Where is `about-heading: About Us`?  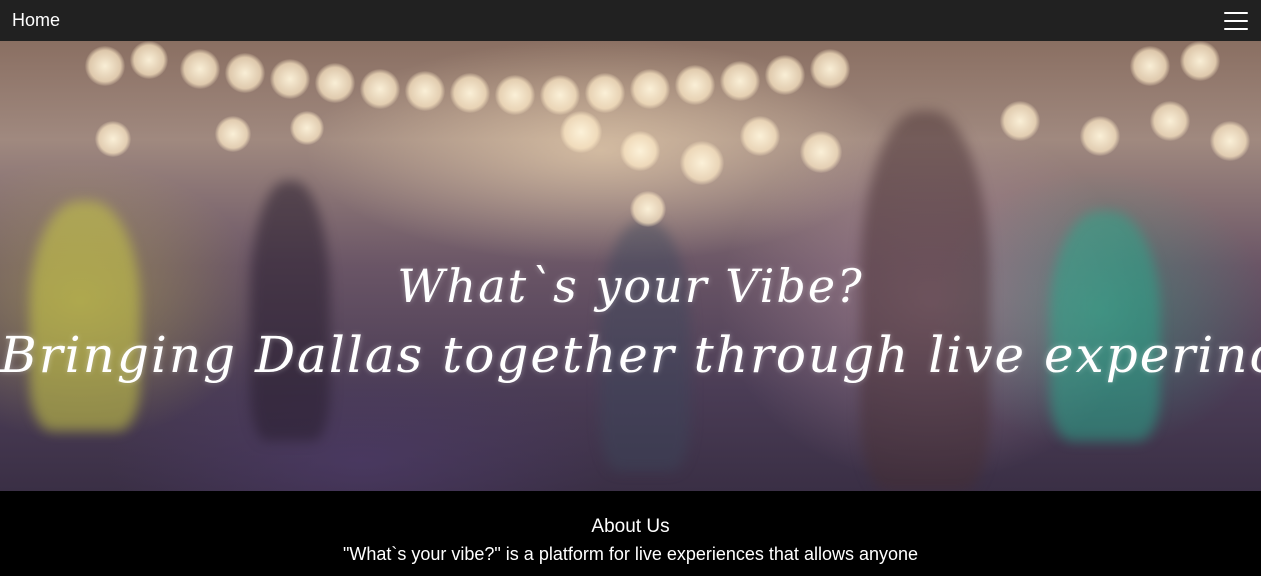 about-heading: About Us is located at coordinates (630, 526).